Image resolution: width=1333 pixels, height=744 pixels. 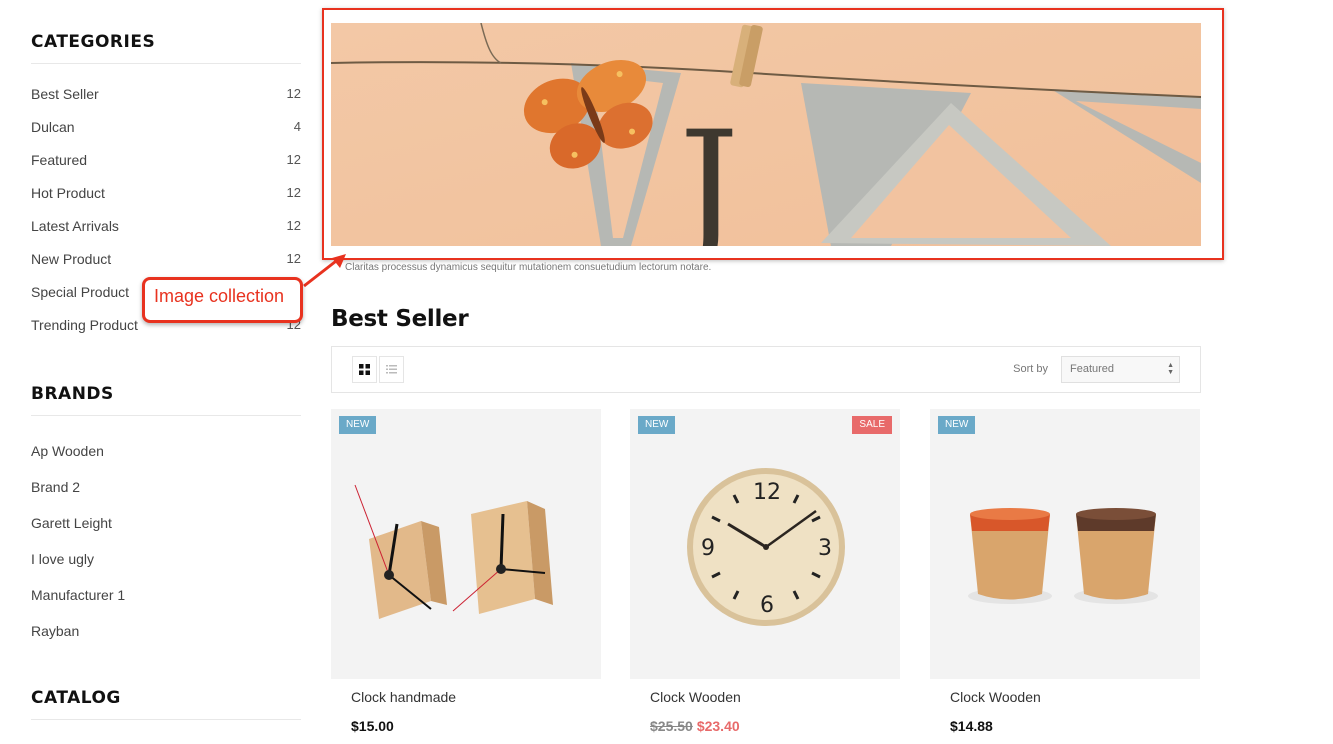 What do you see at coordinates (1065, 726) in the screenshot?
I see `product-price: $14.88` at bounding box center [1065, 726].